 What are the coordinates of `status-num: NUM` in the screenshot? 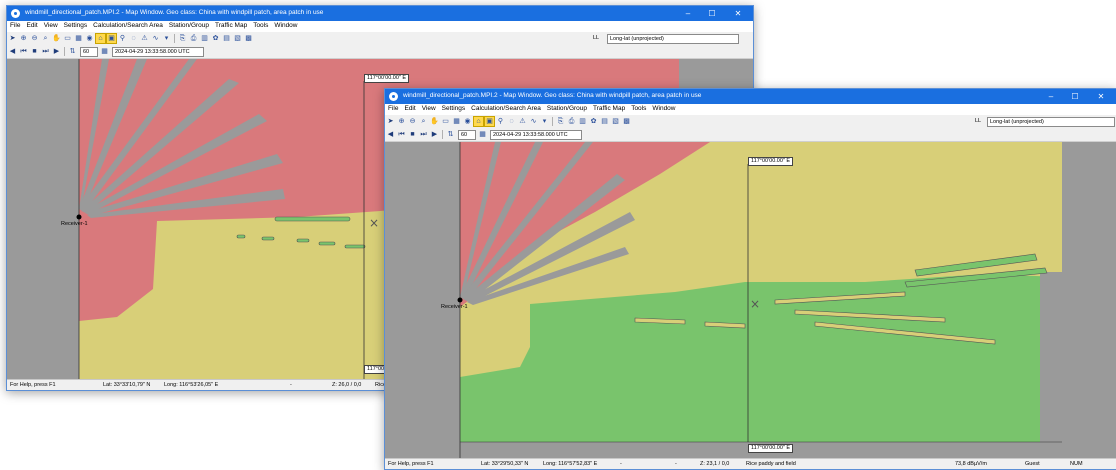 It's located at (1076, 464).